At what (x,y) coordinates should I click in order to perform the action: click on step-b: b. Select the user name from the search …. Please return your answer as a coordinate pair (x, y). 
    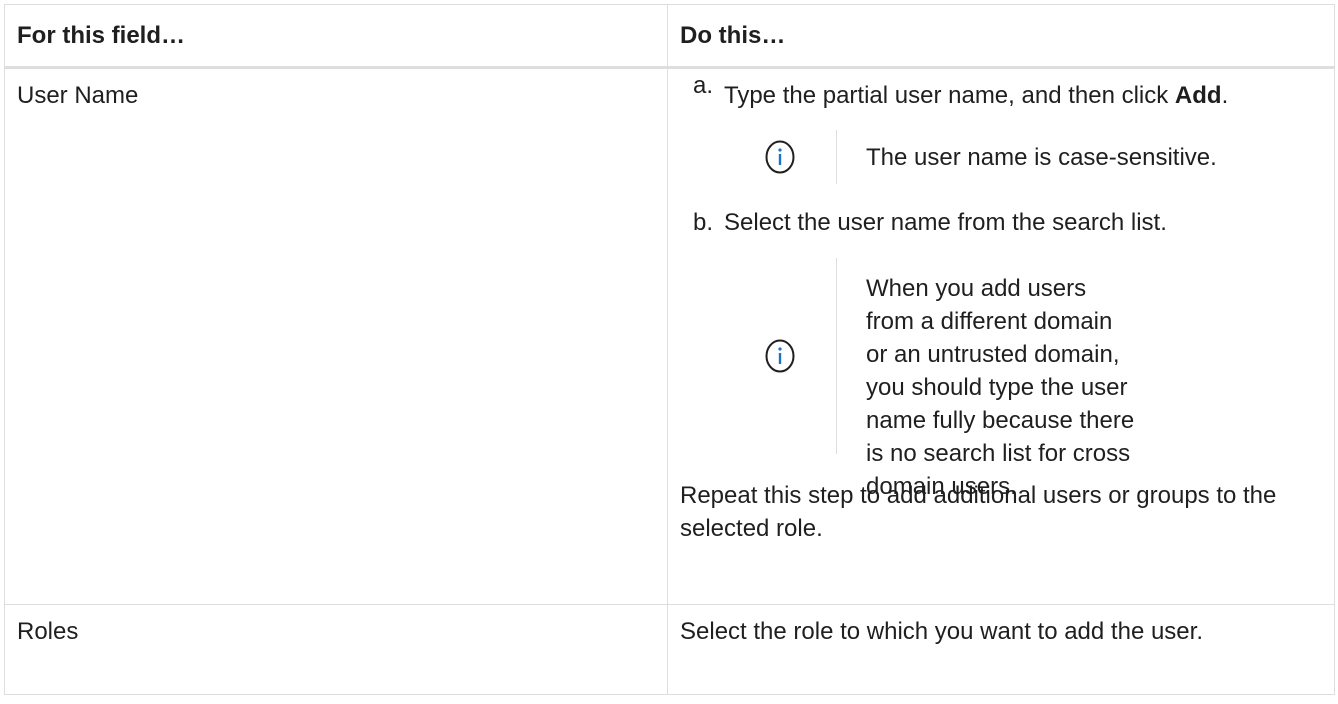
    Looking at the image, I should click on (1001, 222).